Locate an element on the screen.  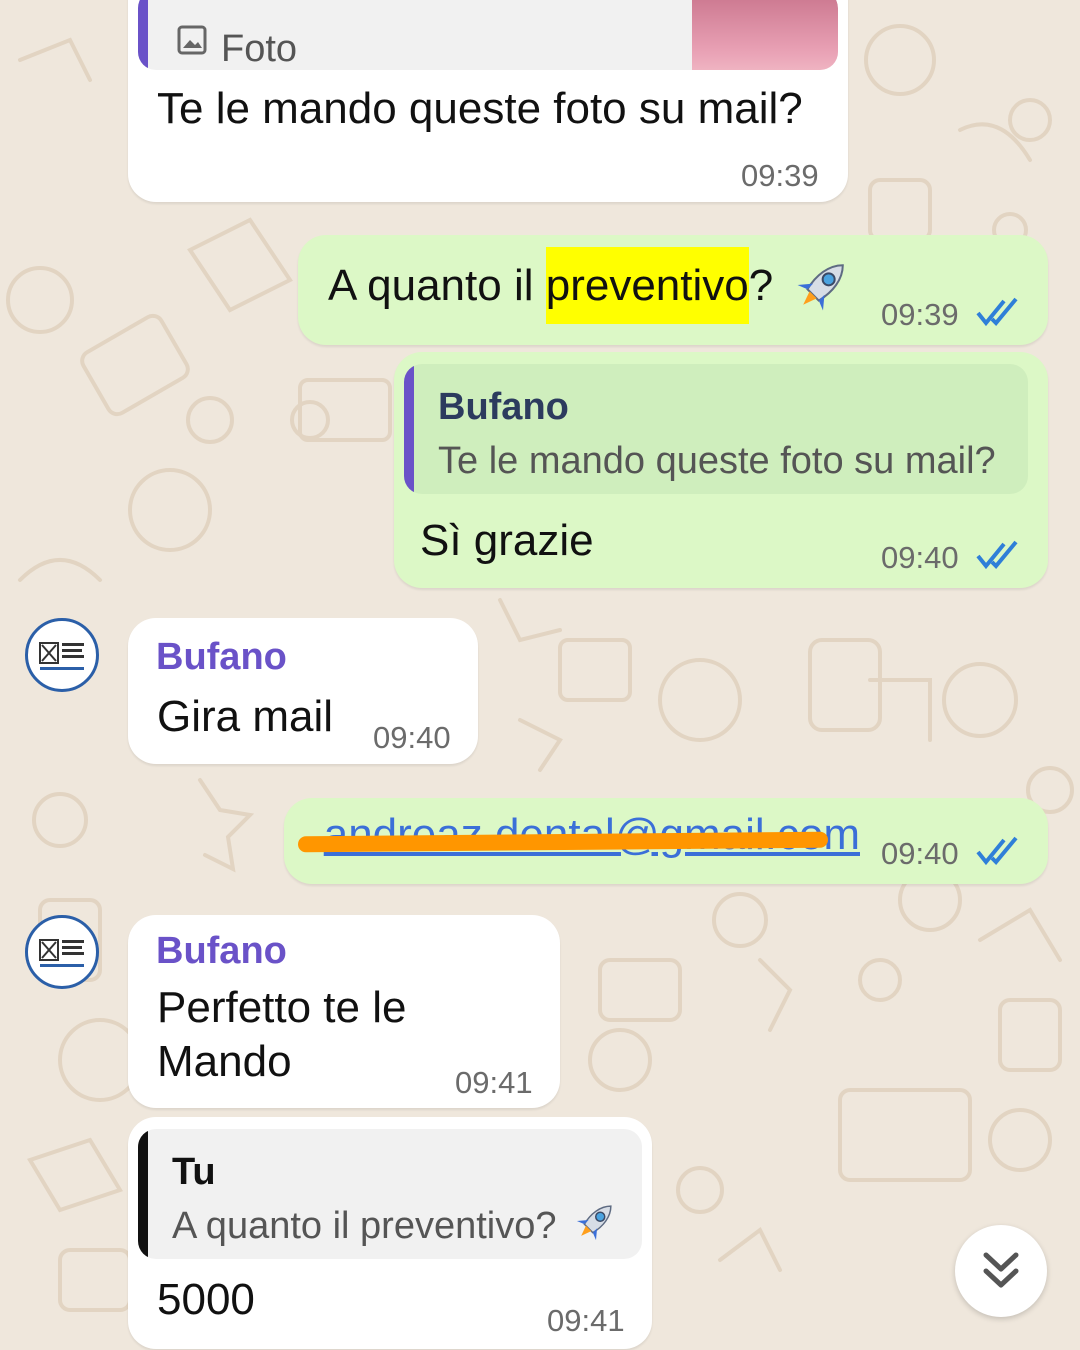
quote-sender: Tu is located at coordinates (194, 1172).